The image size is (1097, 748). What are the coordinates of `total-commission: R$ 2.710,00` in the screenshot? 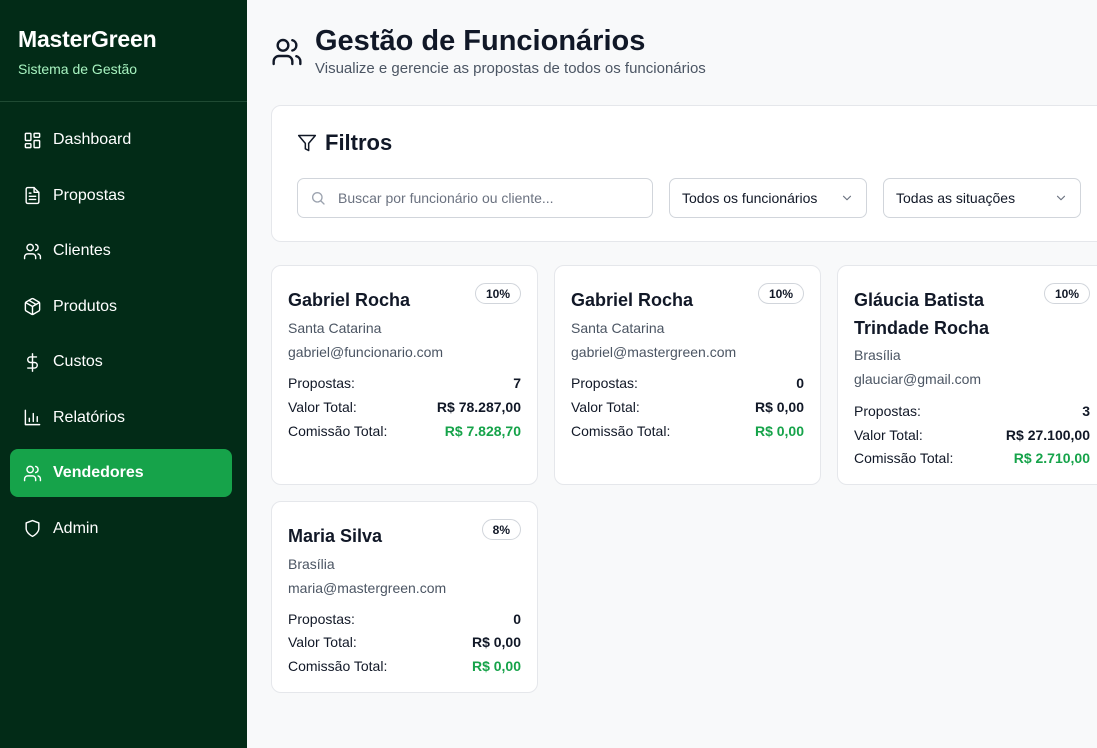 It's located at (1051, 458).